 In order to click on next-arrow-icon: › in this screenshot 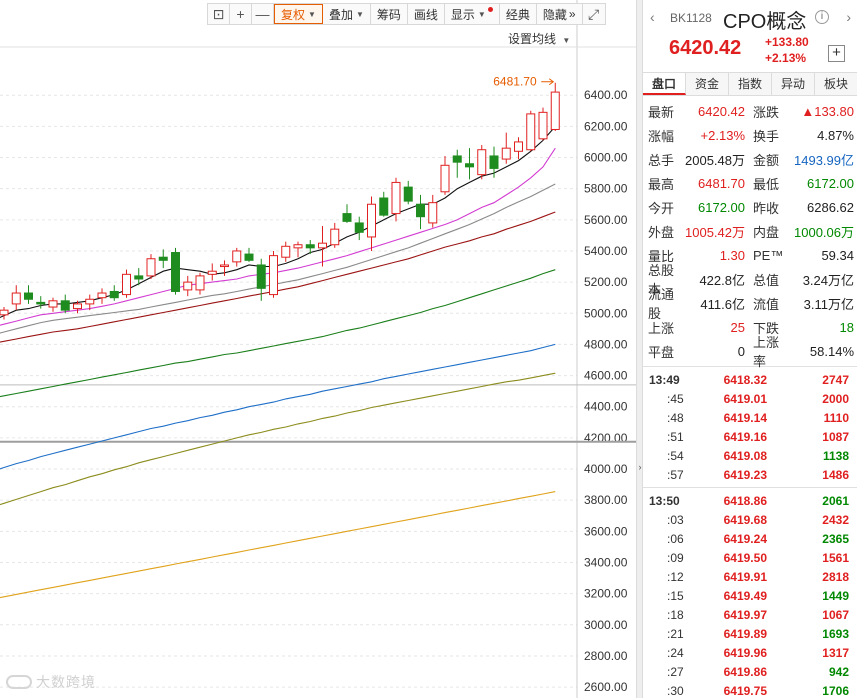, I will do `click(848, 17)`.